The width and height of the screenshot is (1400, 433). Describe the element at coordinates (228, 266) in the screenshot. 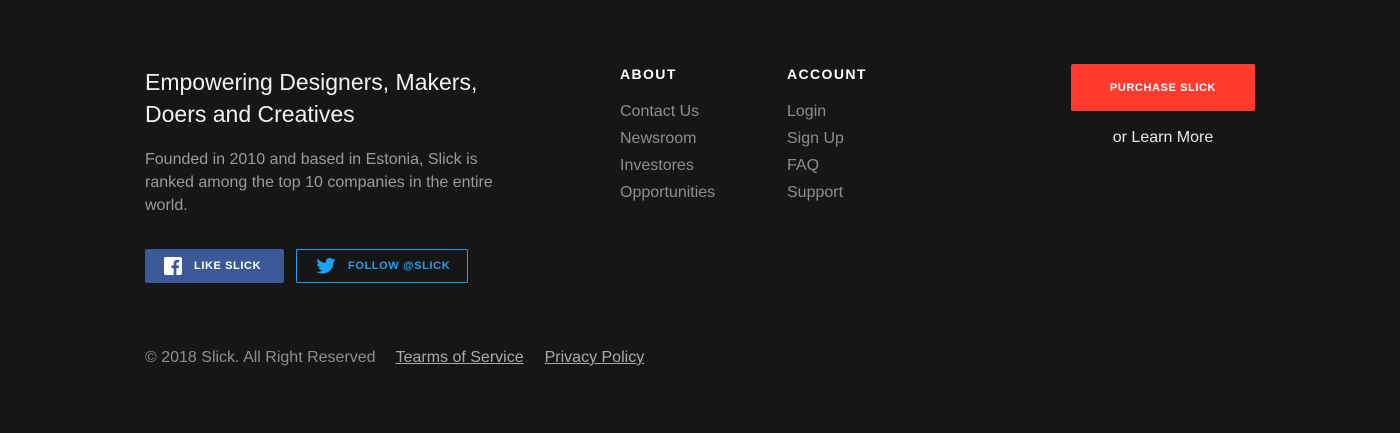

I see `like-facebook-label: LIKE SLICK` at that location.